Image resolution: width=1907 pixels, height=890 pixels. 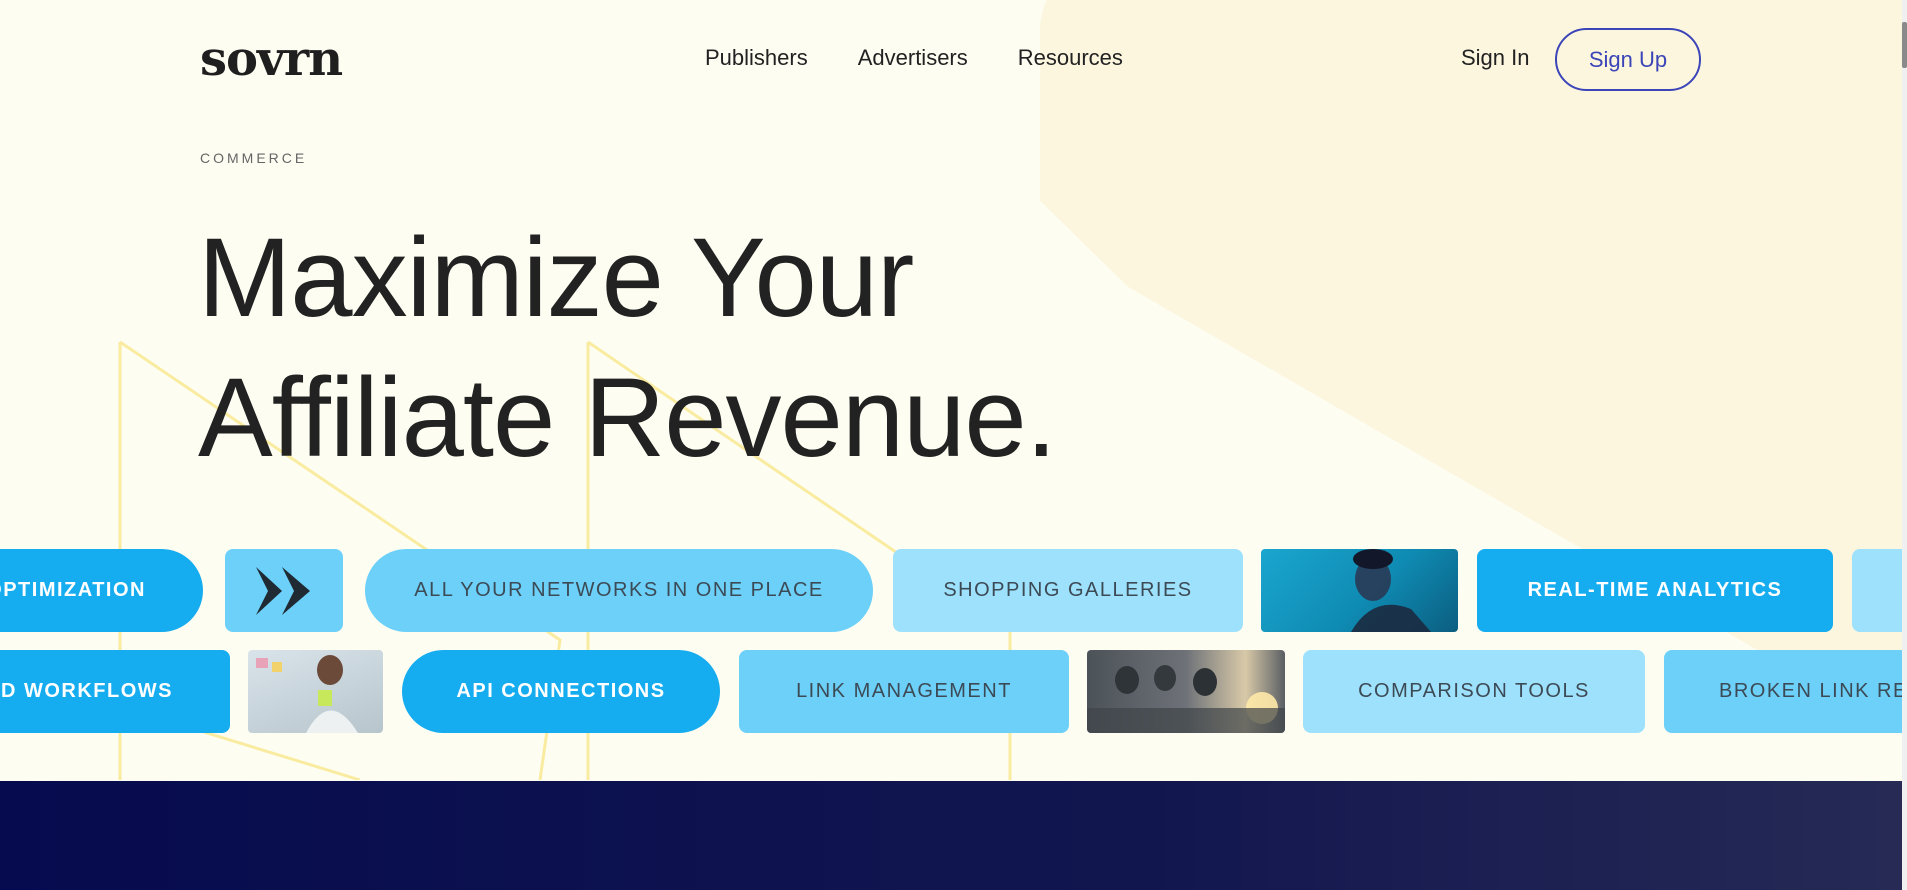 I want to click on pill-automated-workflows: ED WORKFLOWS, so click(x=115, y=691).